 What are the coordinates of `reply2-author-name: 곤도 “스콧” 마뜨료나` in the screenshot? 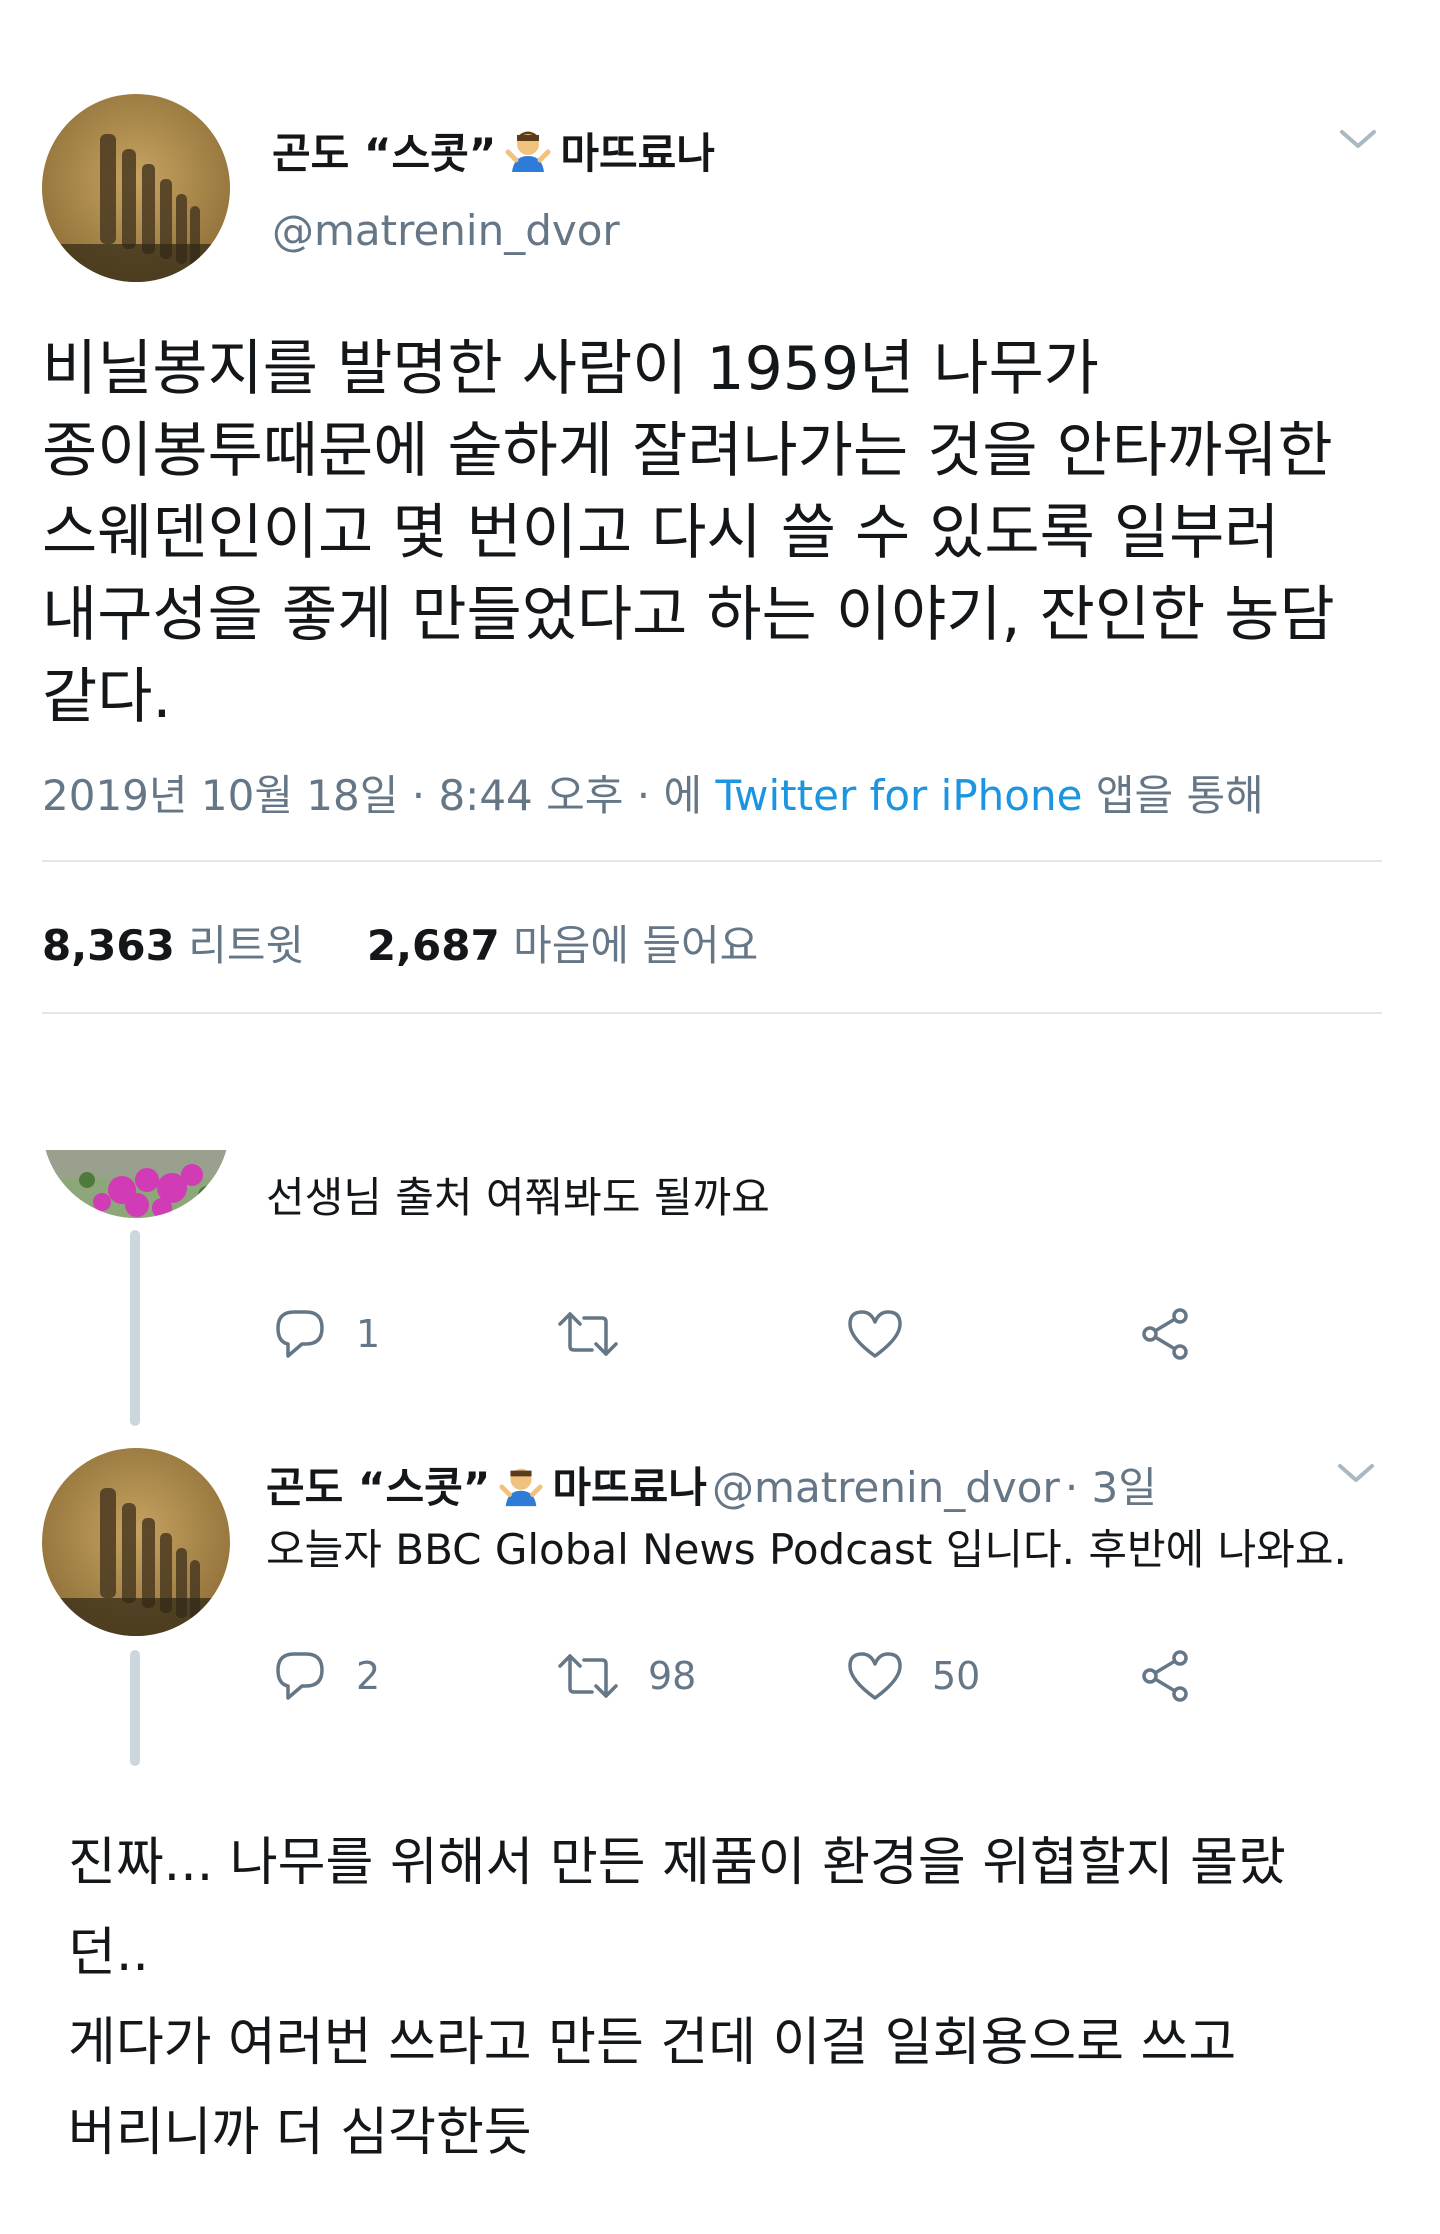 It's located at (486, 1487).